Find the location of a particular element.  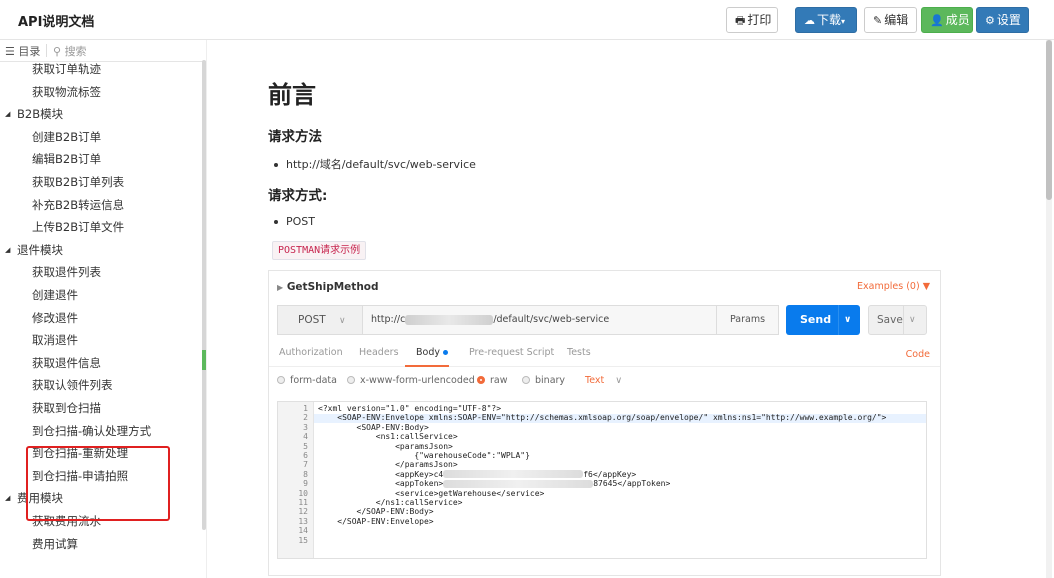

sidebar-item: 获取到仓扫描 is located at coordinates (66, 408).